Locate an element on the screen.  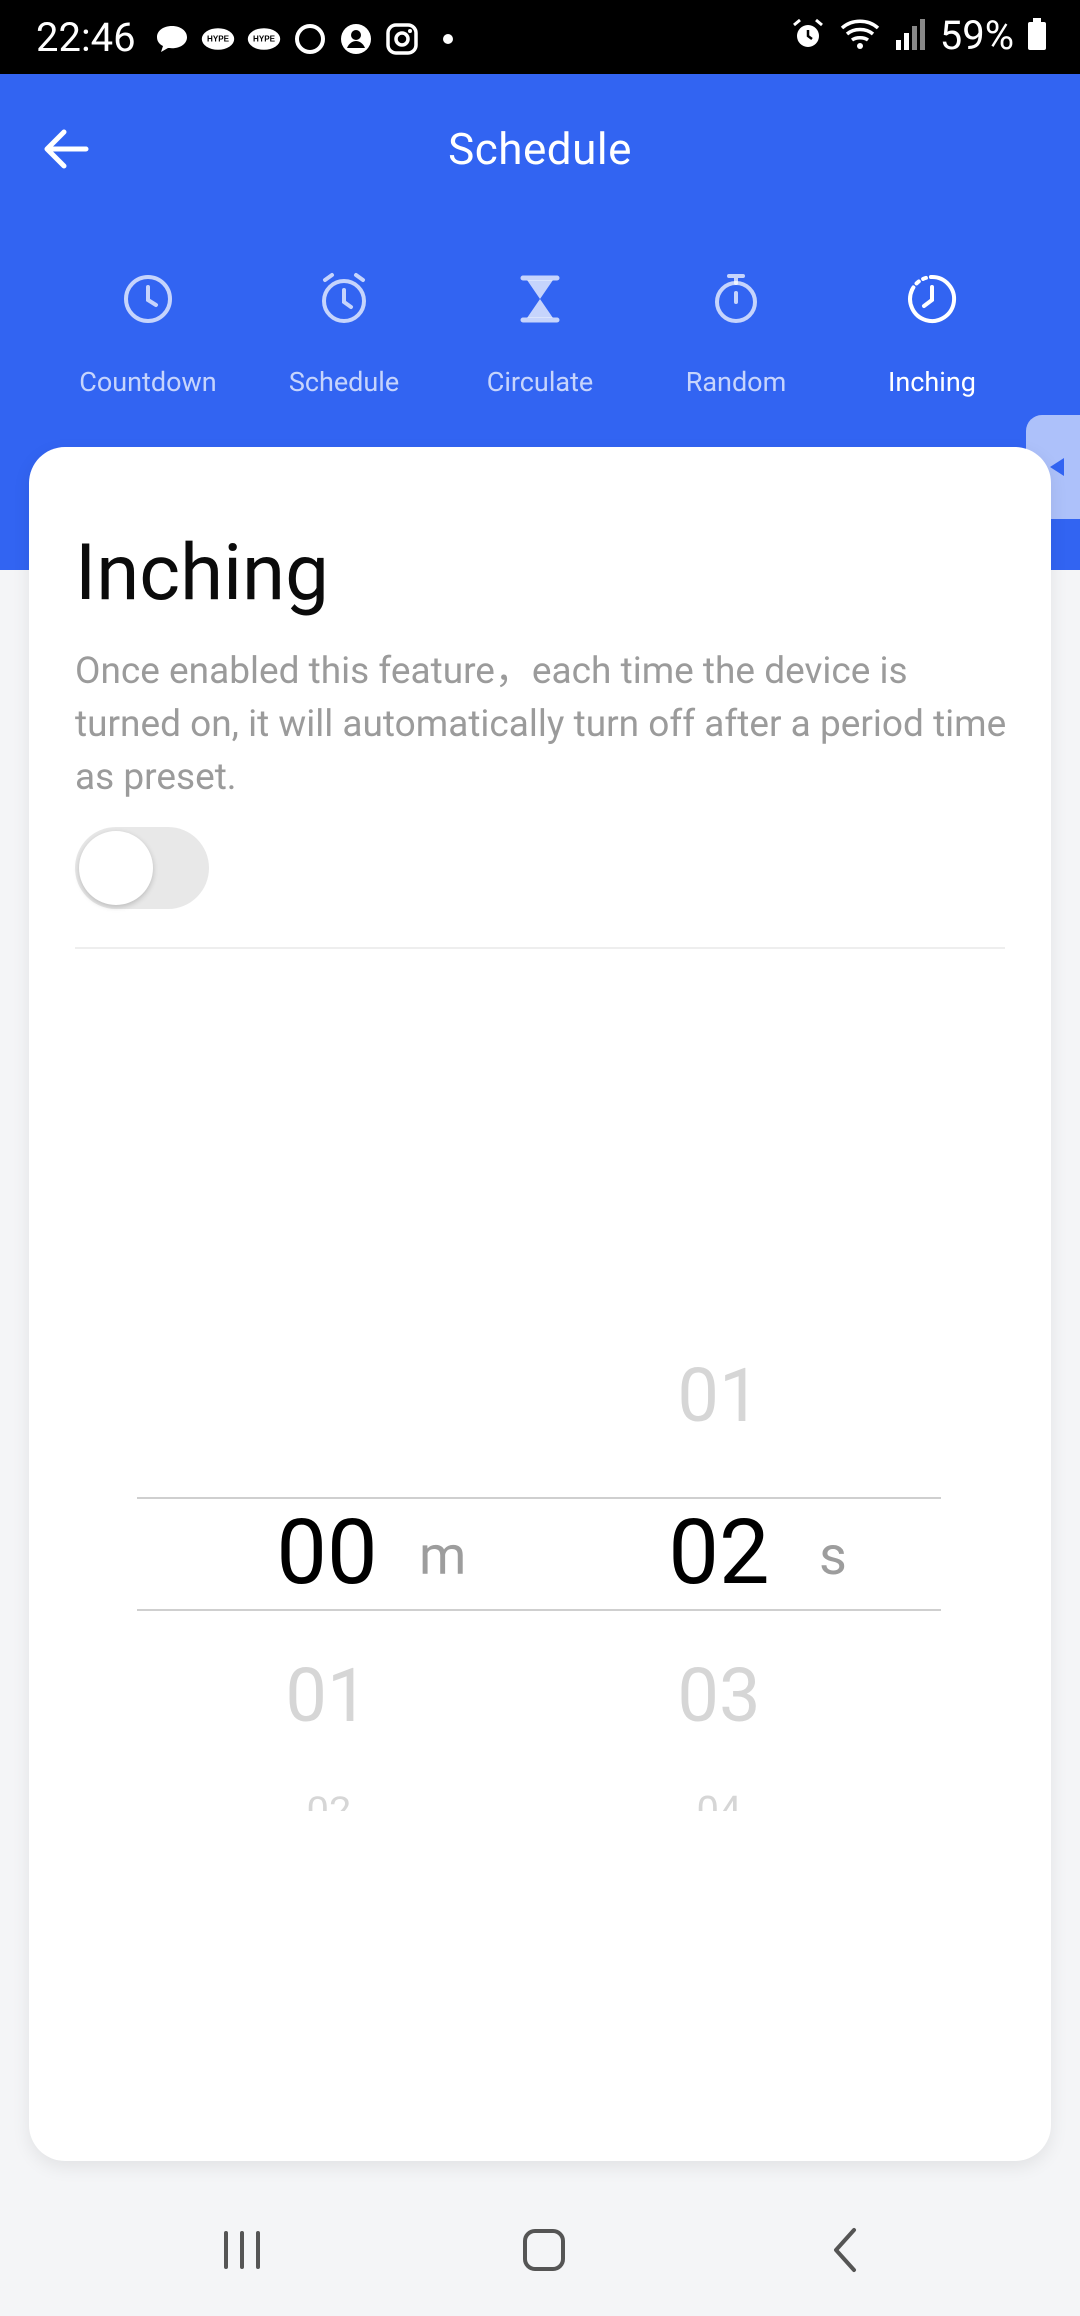
tab-countdown: Countdown is located at coordinates (148, 340).